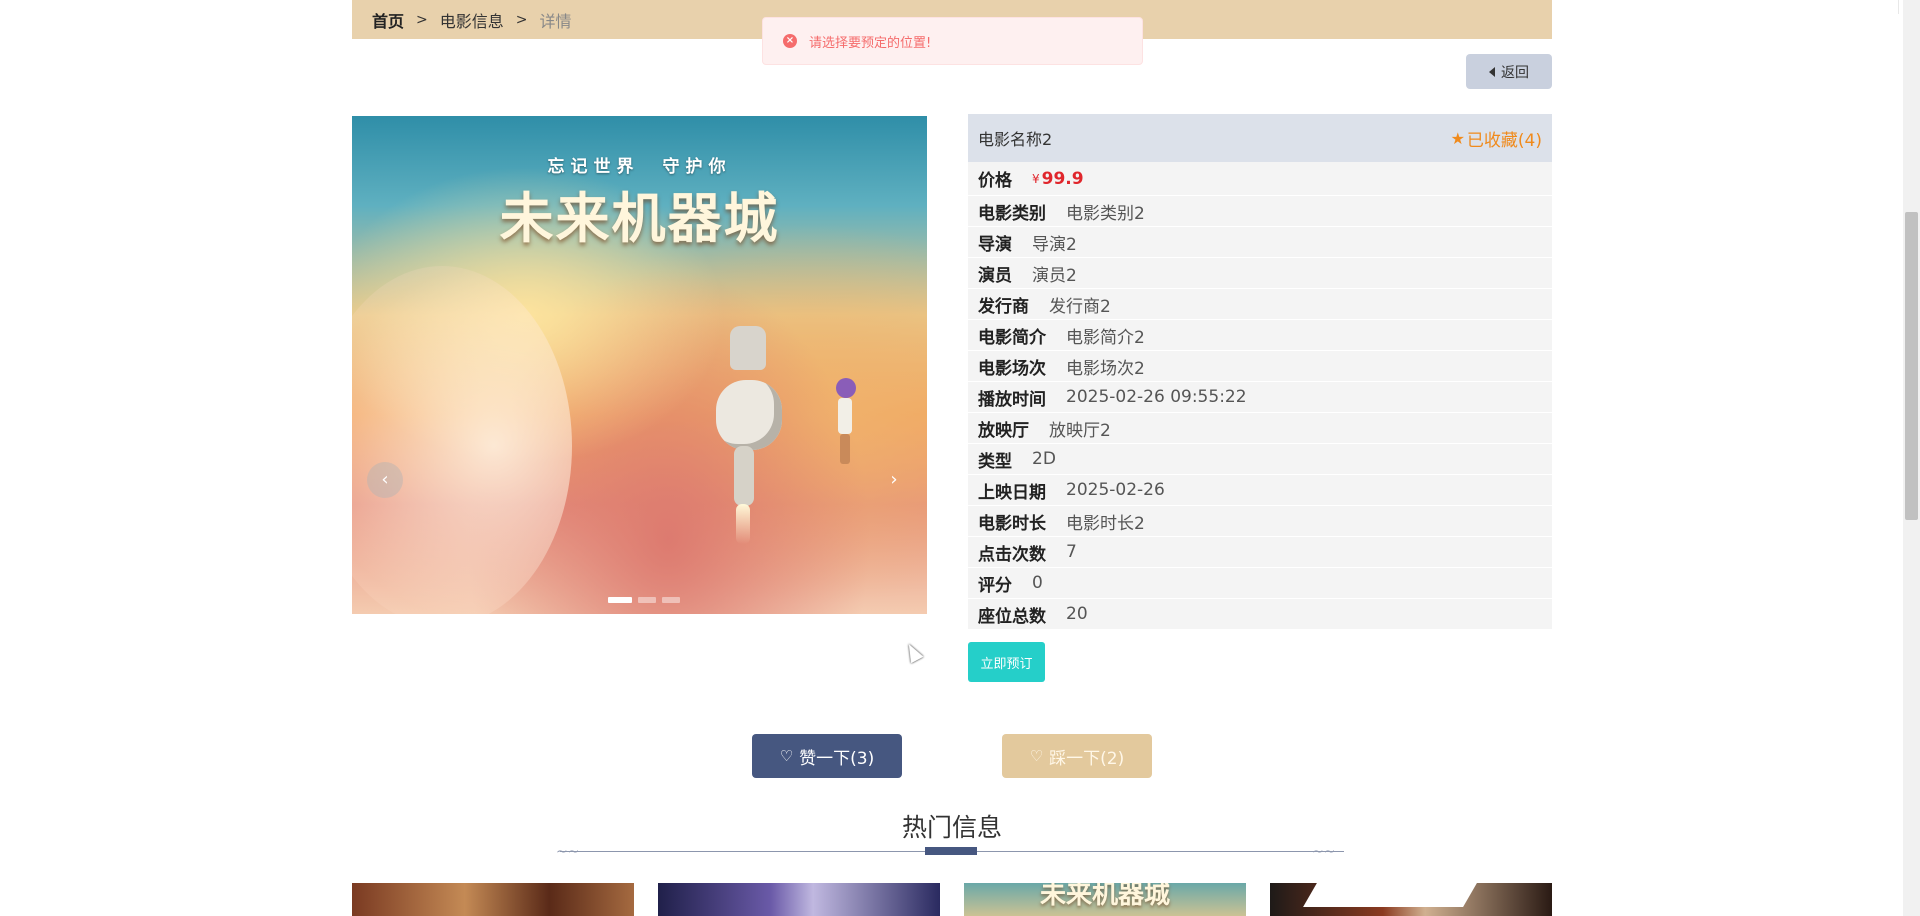  I want to click on field-value: 2025-02-26 09:55:22, so click(1156, 397).